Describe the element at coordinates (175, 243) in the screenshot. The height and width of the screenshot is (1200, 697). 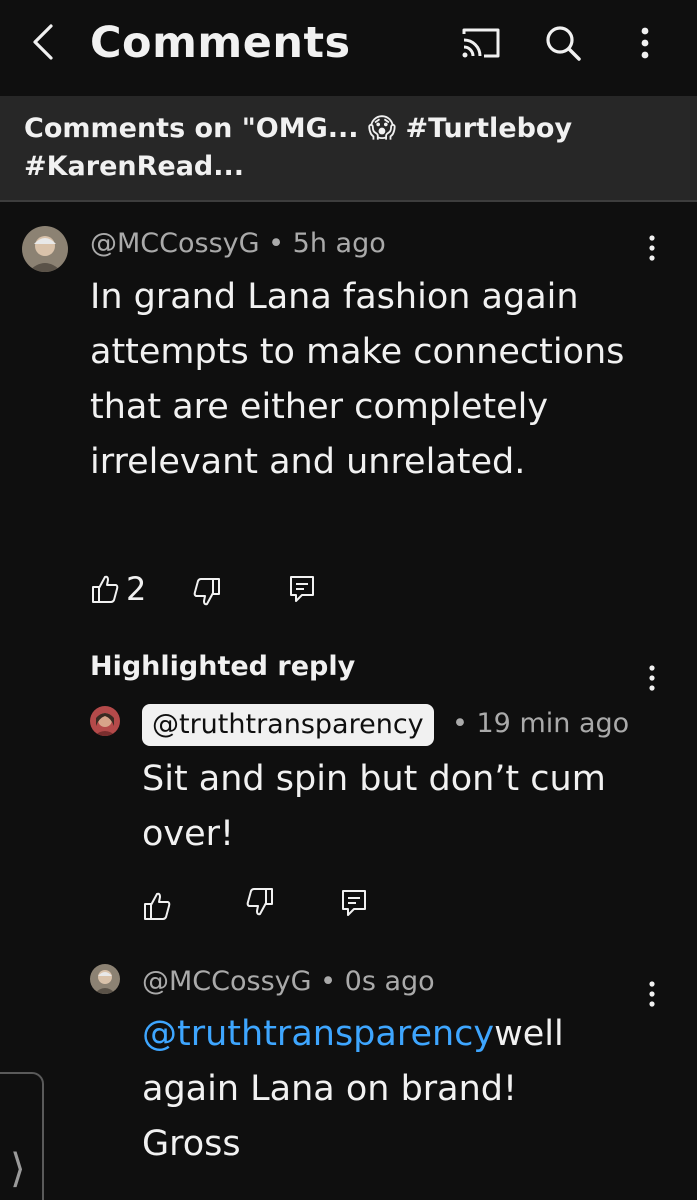
I see `comment-author: @MCCossyG` at that location.